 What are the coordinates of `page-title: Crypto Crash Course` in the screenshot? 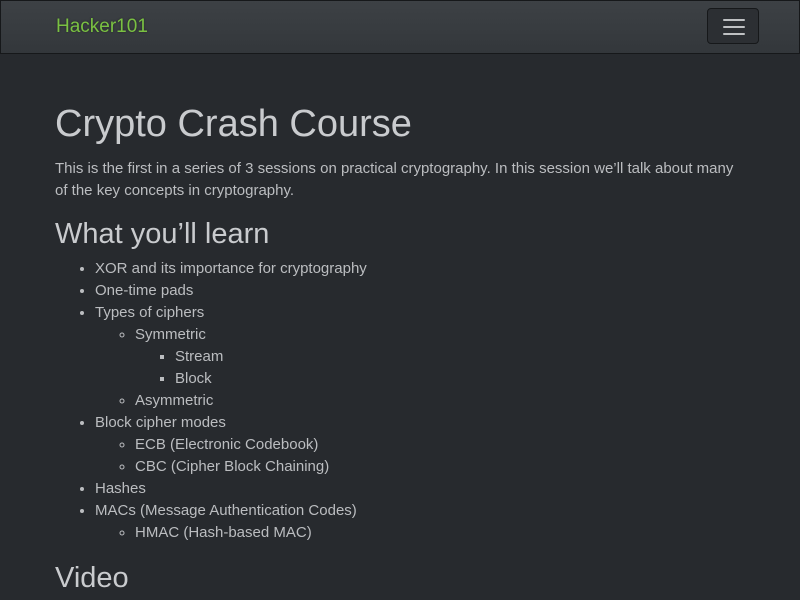 It's located at (233, 124).